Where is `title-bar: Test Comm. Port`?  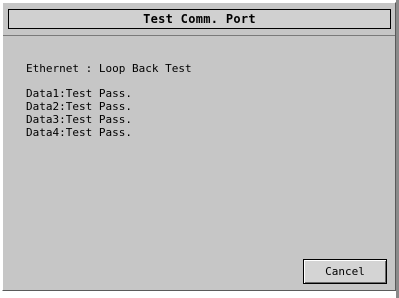
title-bar: Test Comm. Port is located at coordinates (199, 19).